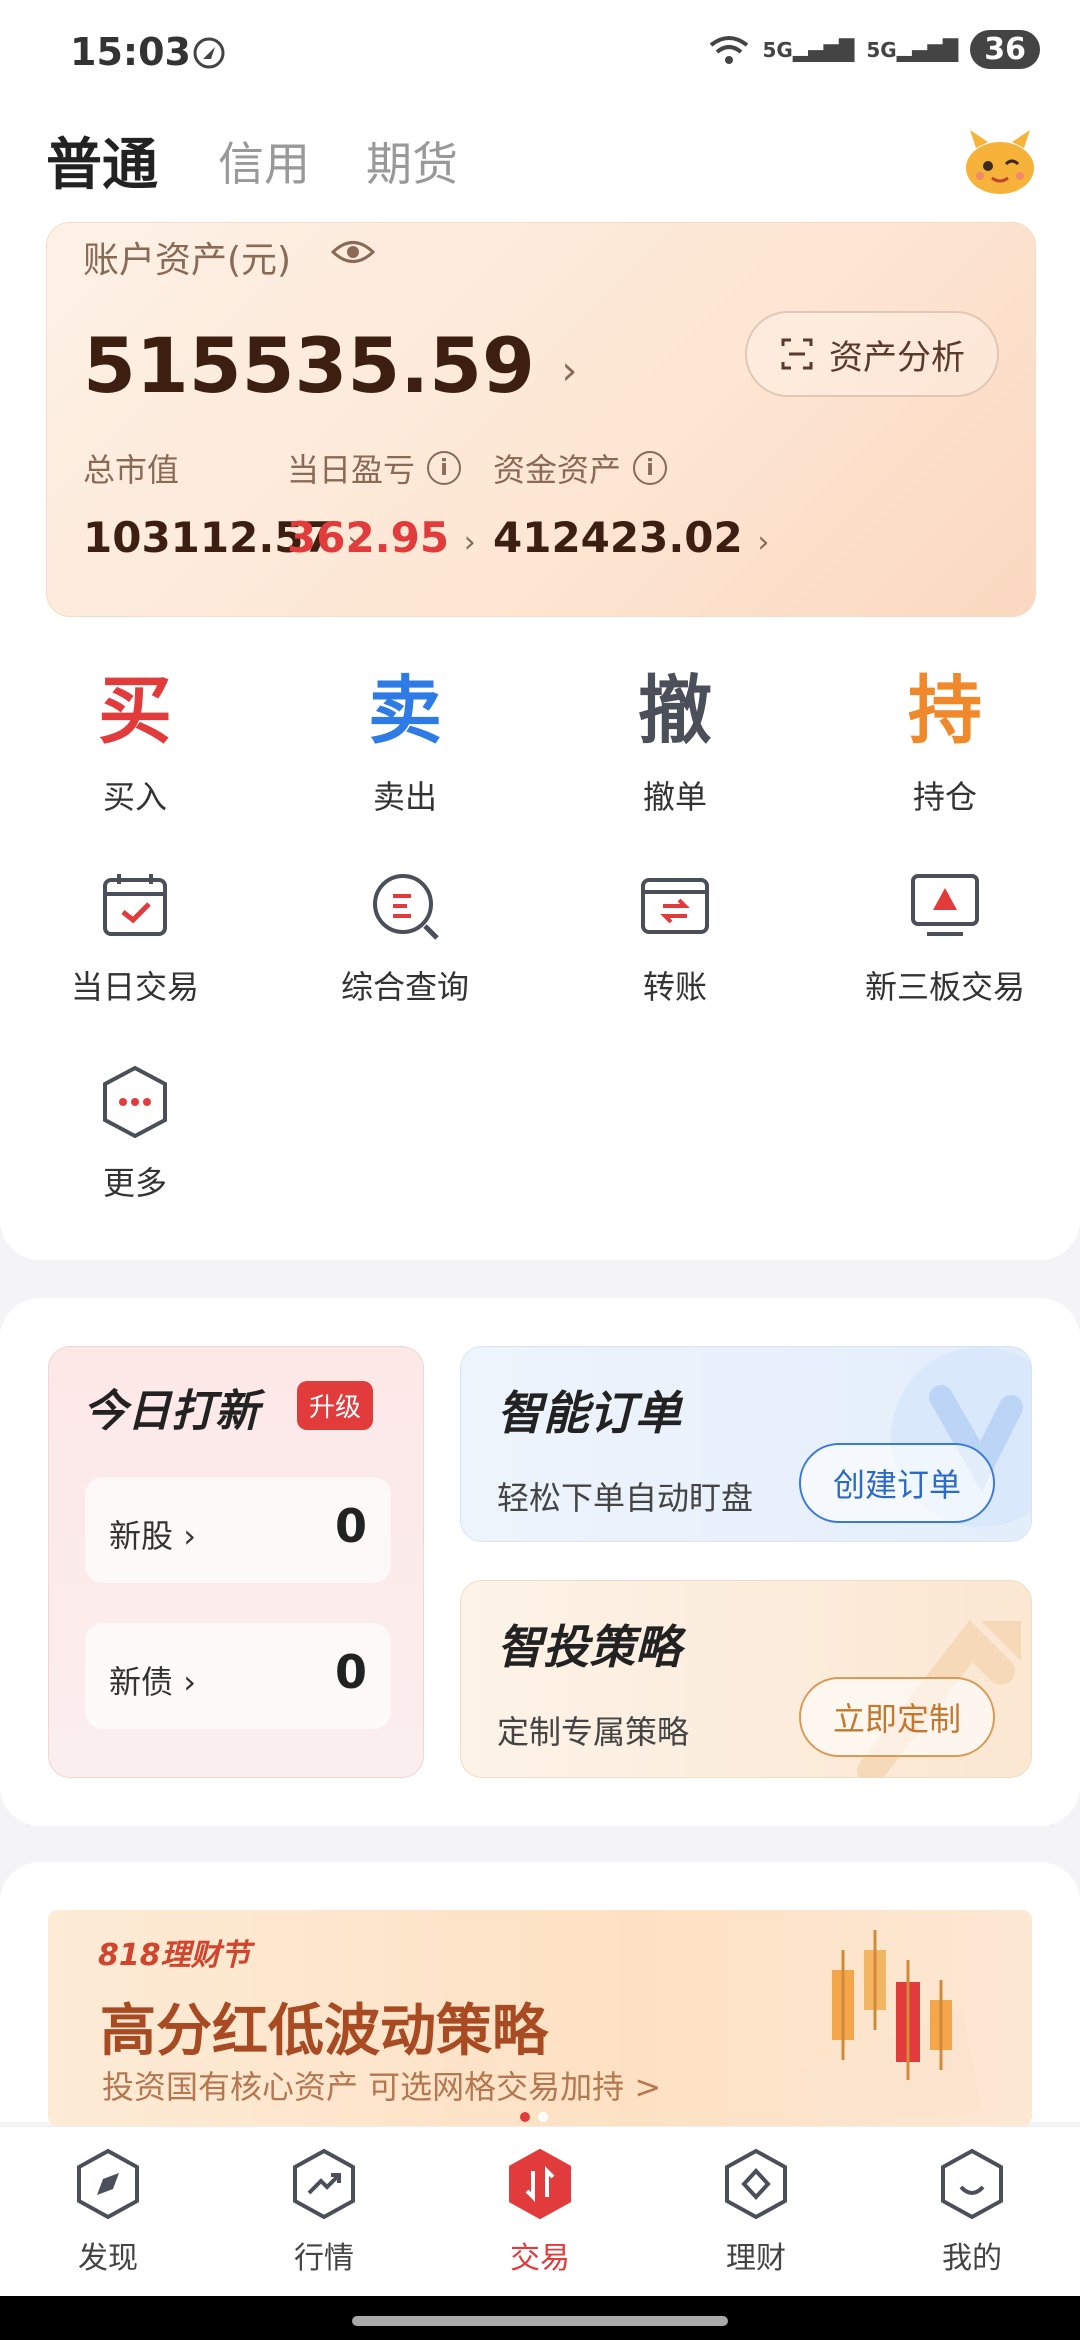 This screenshot has width=1080, height=2340. I want to click on compass-icon, so click(108, 2184).